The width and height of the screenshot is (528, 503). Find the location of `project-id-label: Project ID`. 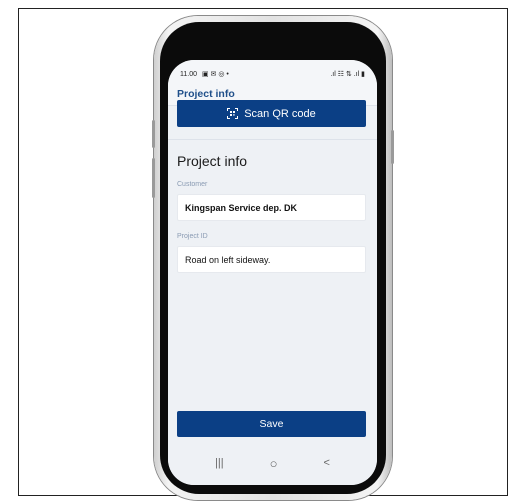

project-id-label: Project ID is located at coordinates (192, 236).